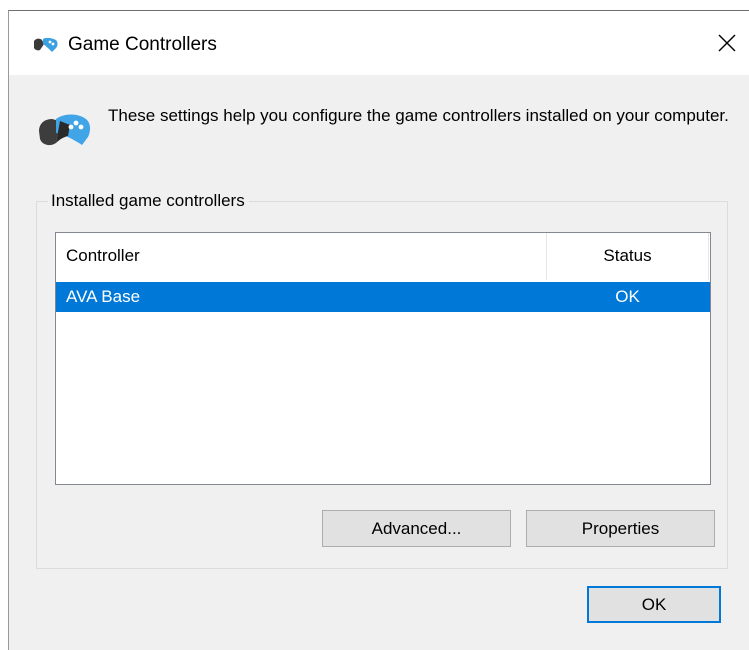  I want to click on title-bar: Game Controllers, so click(379, 43).